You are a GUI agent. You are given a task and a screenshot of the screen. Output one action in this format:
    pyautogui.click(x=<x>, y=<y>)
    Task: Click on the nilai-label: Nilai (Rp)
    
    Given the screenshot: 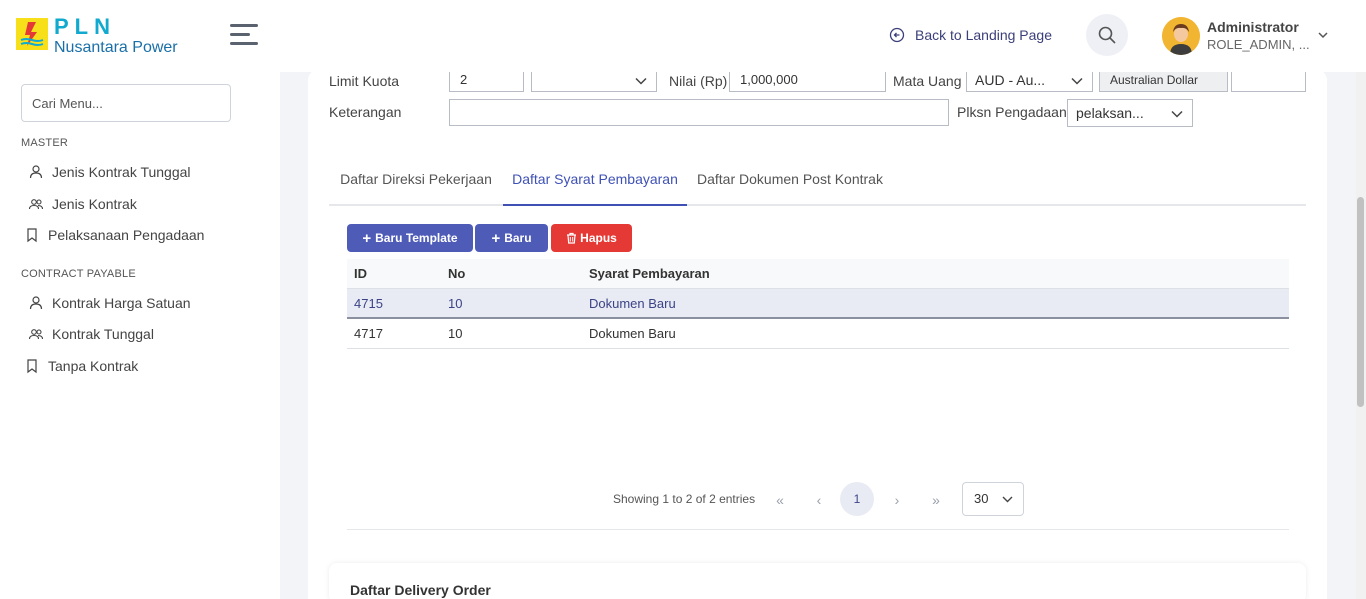 What is the action you would take?
    pyautogui.click(x=698, y=81)
    